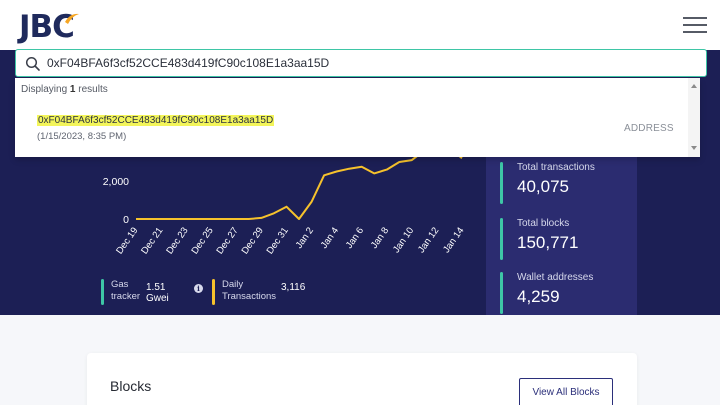 This screenshot has width=720, height=405. What do you see at coordinates (131, 386) in the screenshot?
I see `blocks-title: Blocks` at bounding box center [131, 386].